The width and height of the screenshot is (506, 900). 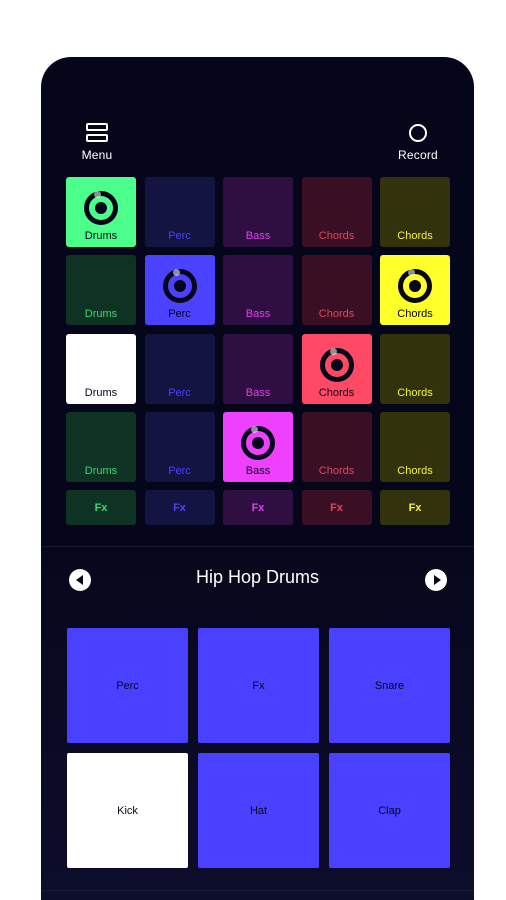 I want to click on pad-snare: Snare, so click(x=389, y=685).